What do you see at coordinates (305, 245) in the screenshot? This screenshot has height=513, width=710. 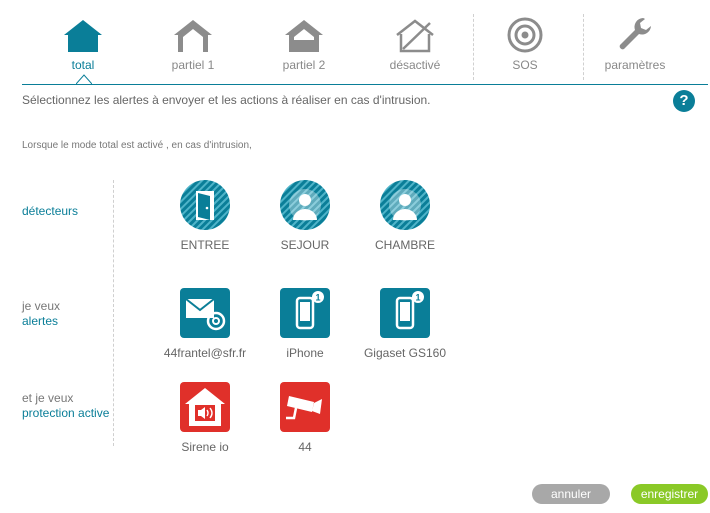 I see `detector-name: SEJOUR` at bounding box center [305, 245].